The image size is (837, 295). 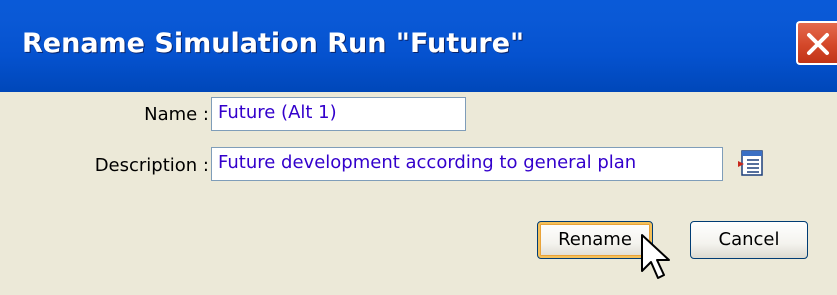 I want to click on description-label: Description :, so click(x=151, y=165).